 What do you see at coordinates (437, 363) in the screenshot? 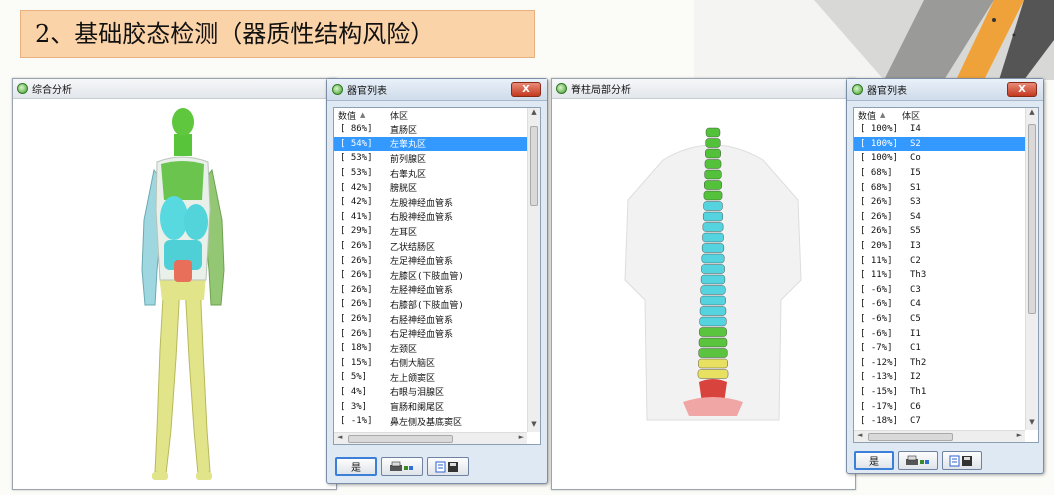
I see `list-item: [ 15%] 右侧大脑区` at bounding box center [437, 363].